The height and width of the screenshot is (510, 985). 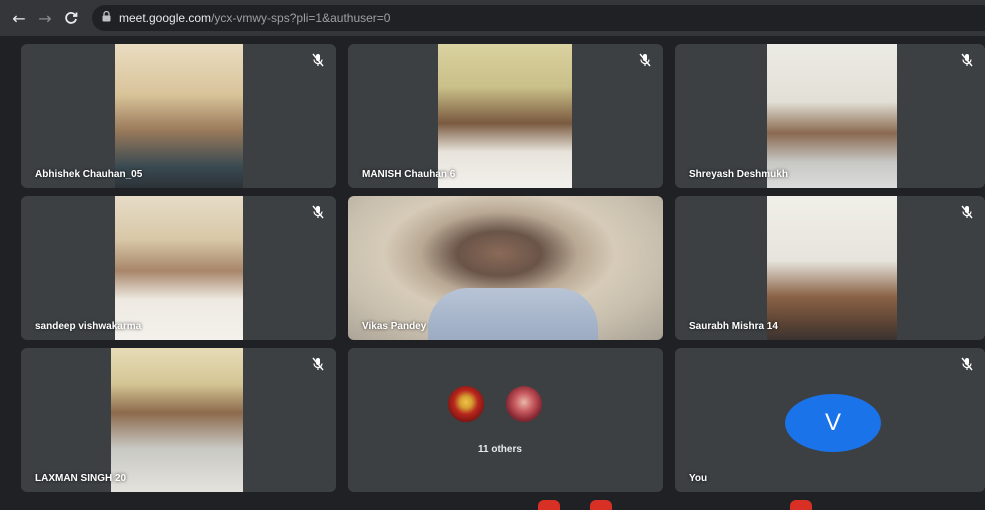 I want to click on participant-tile: Shreyash Deshmukh, so click(x=830, y=116).